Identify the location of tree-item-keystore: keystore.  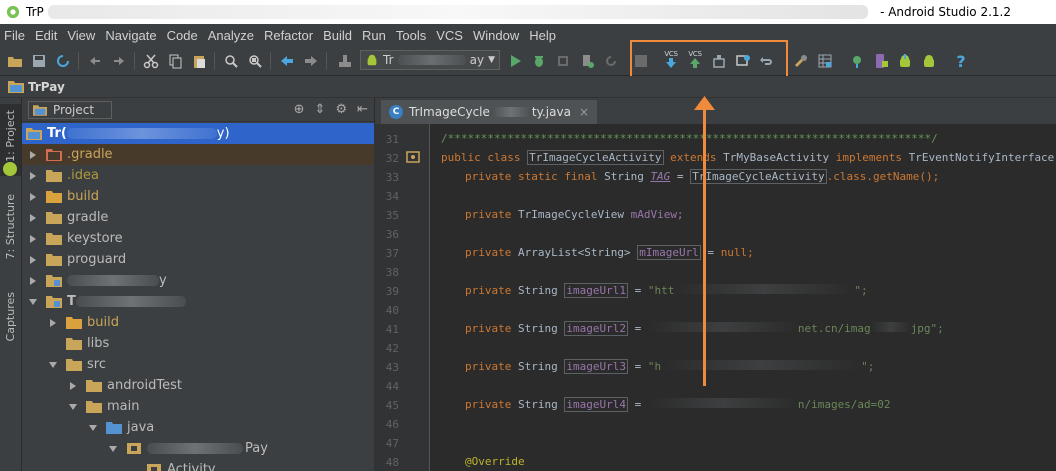
(198, 238).